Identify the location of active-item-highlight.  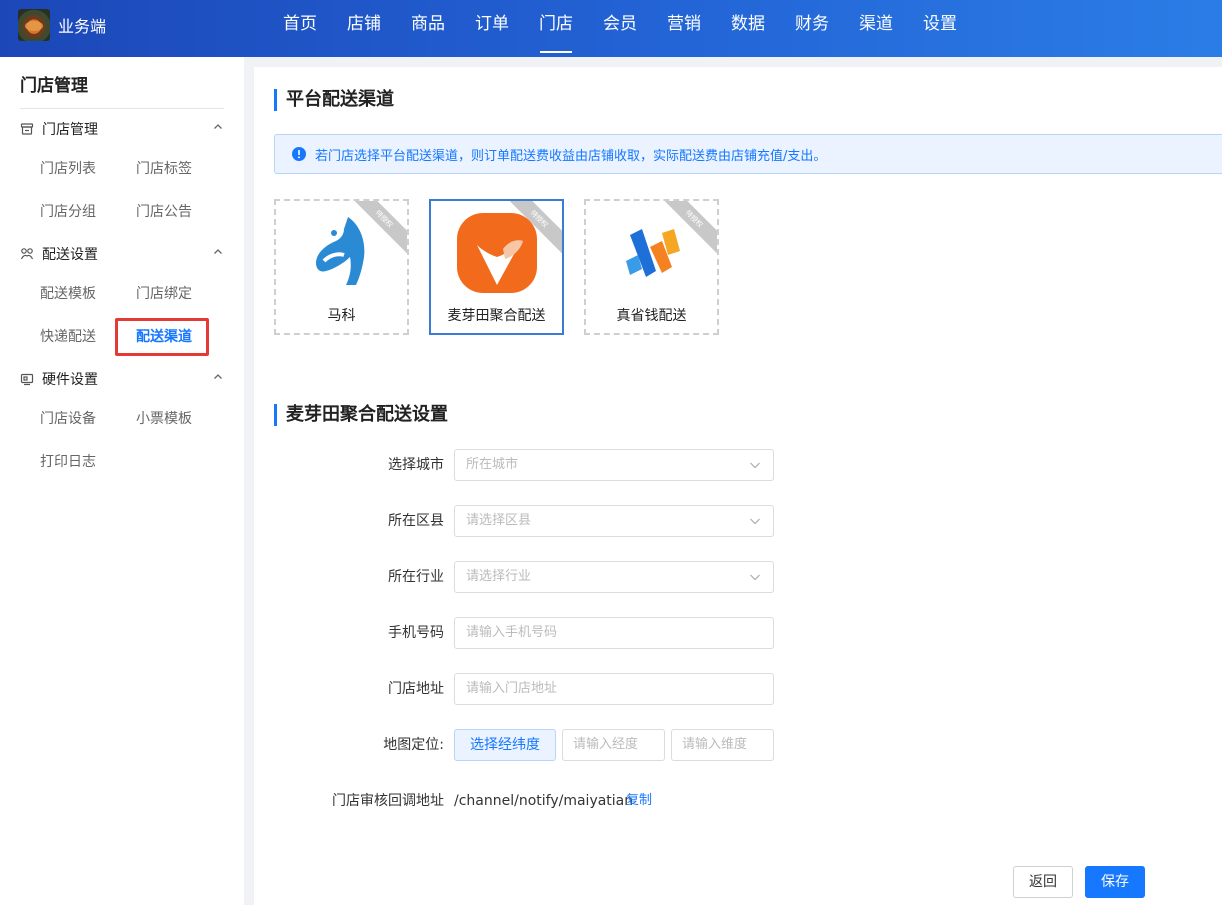
(162, 337).